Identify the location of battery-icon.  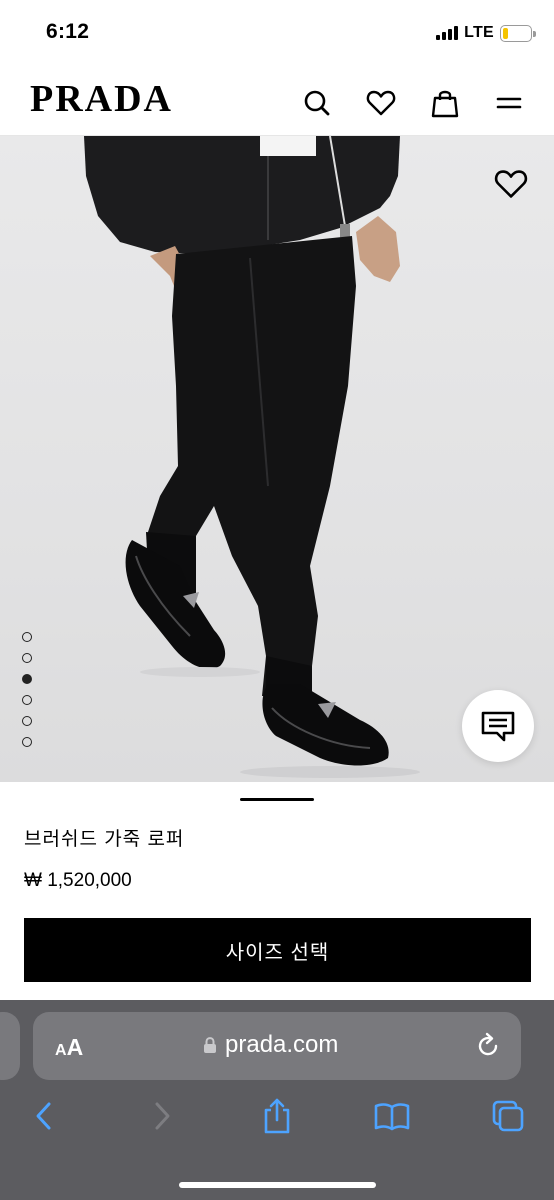
(518, 33).